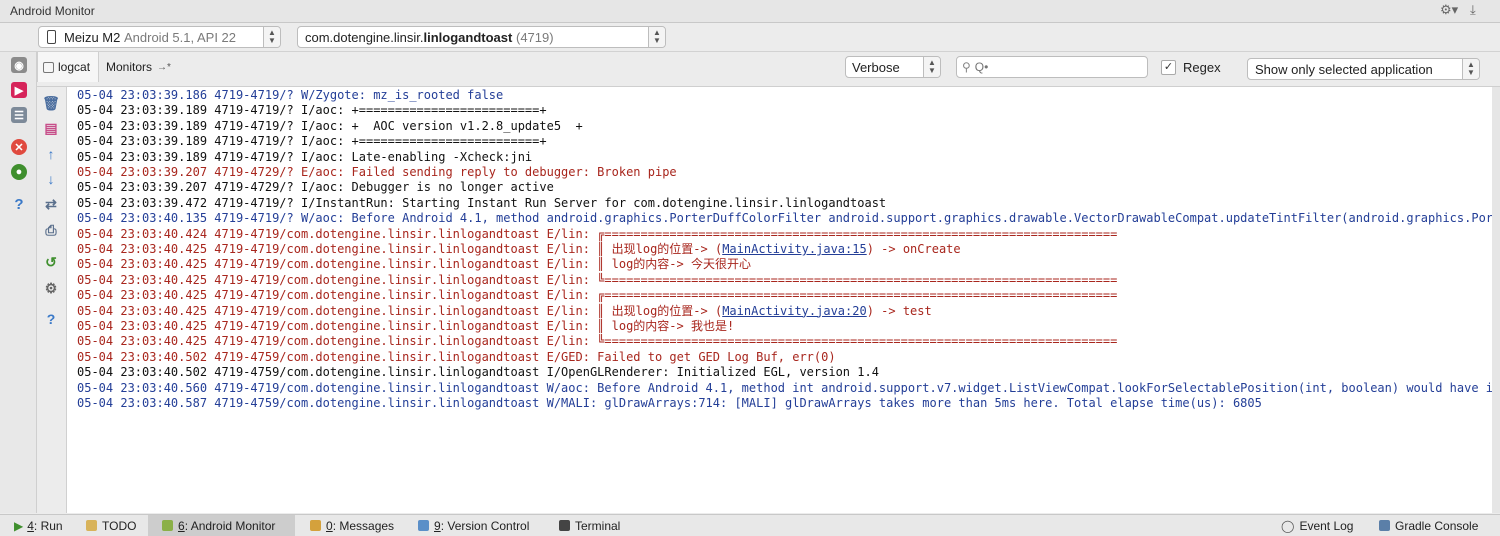  What do you see at coordinates (180, 37) in the screenshot?
I see `device-detail: Android 5.1, API 22` at bounding box center [180, 37].